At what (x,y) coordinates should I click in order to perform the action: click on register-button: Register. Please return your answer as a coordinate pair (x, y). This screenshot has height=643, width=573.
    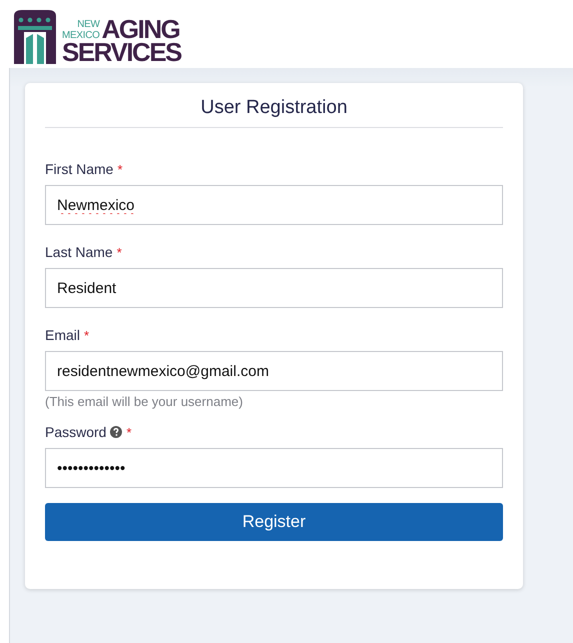
    Looking at the image, I should click on (274, 522).